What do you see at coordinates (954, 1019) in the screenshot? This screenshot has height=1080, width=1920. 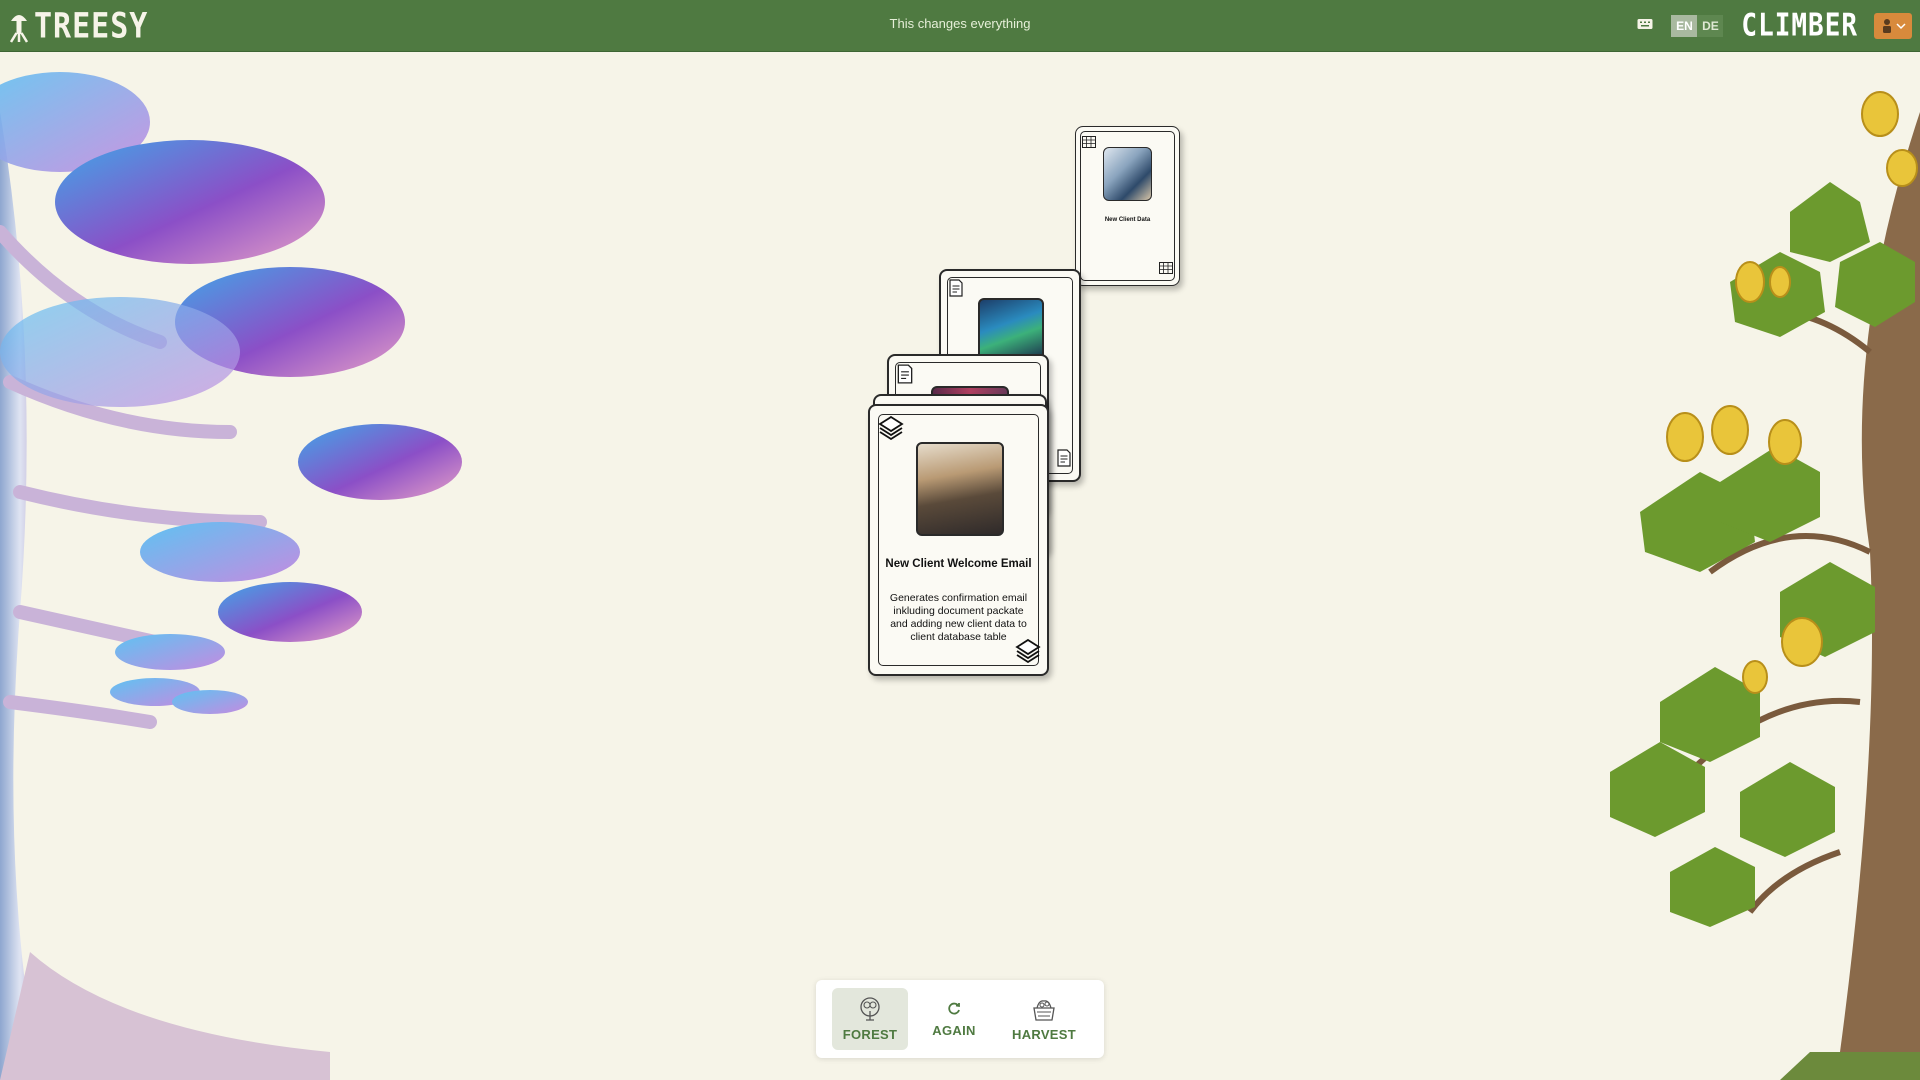 I see `again-button: AGAIN` at bounding box center [954, 1019].